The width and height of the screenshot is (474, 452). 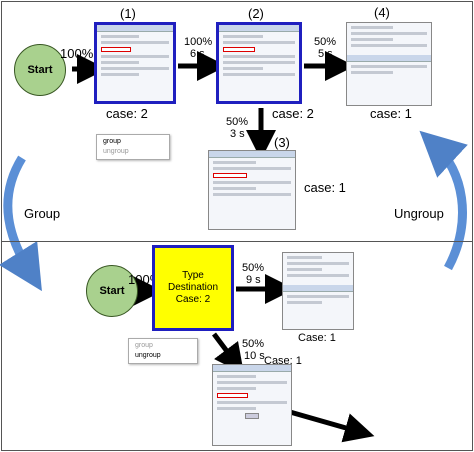 I want to click on edge-time-right: 9 s, so click(x=253, y=280).